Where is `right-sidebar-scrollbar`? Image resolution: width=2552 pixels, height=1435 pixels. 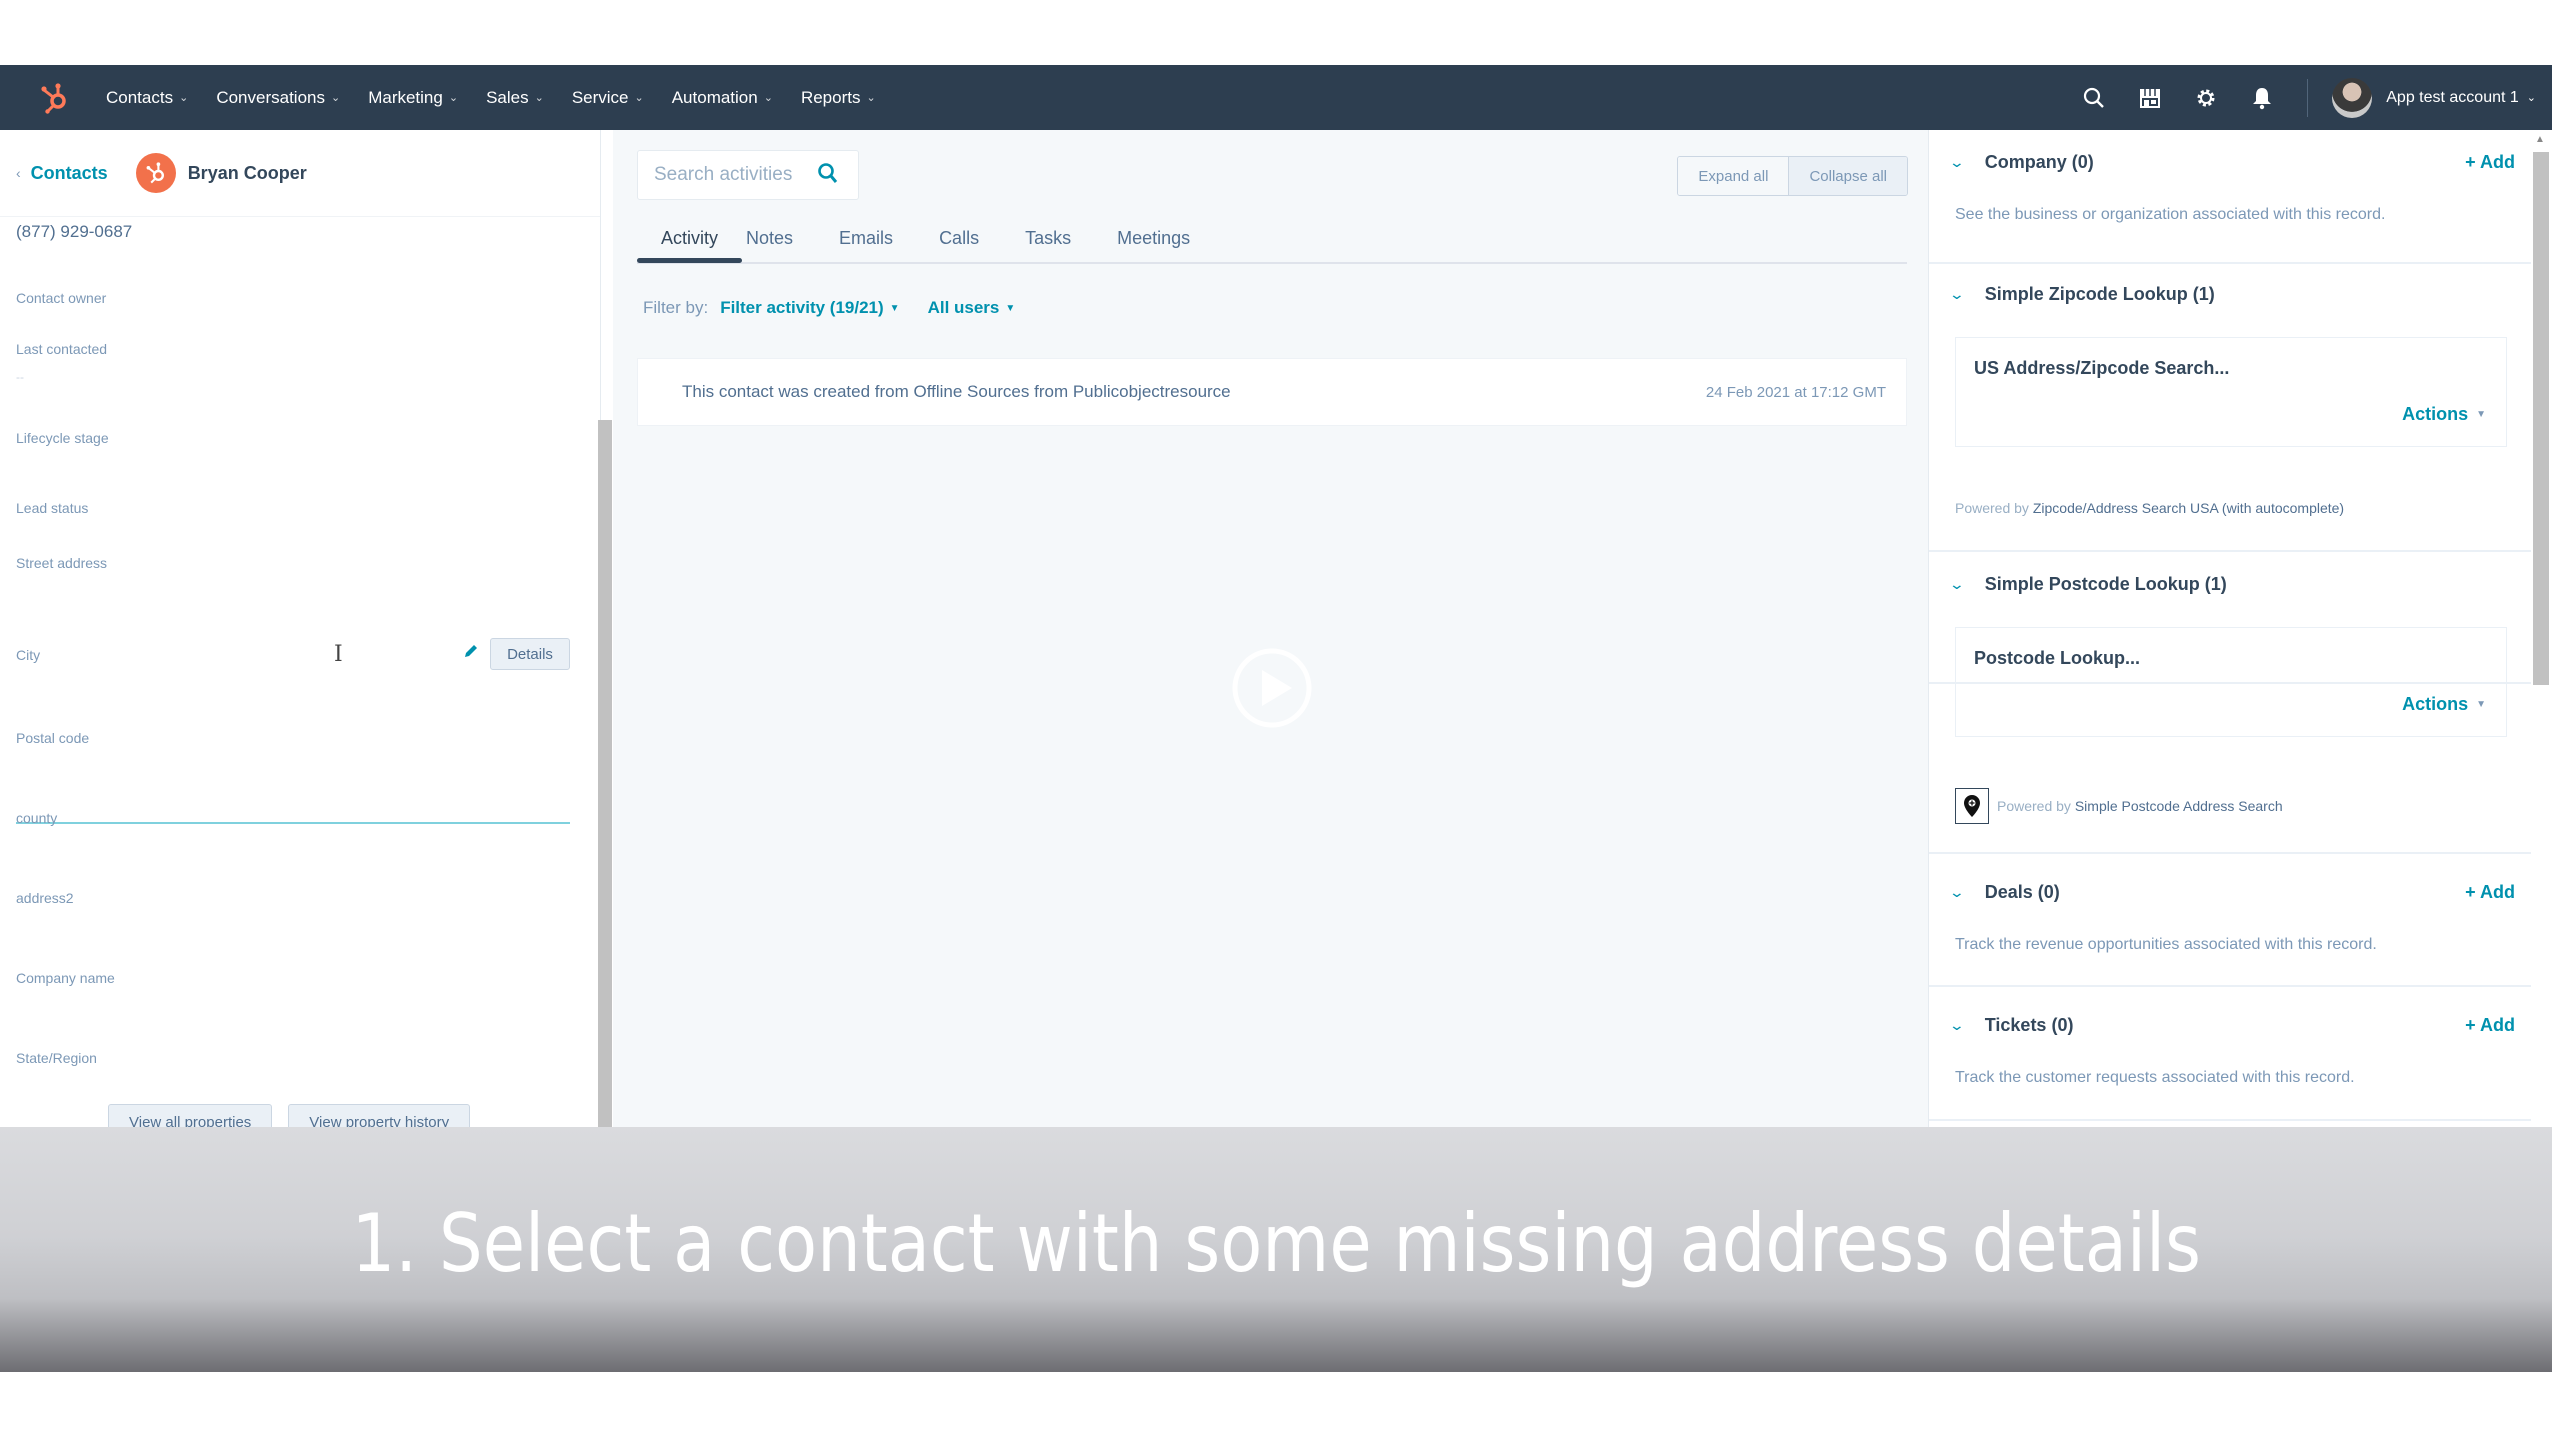
right-sidebar-scrollbar is located at coordinates (2541, 418).